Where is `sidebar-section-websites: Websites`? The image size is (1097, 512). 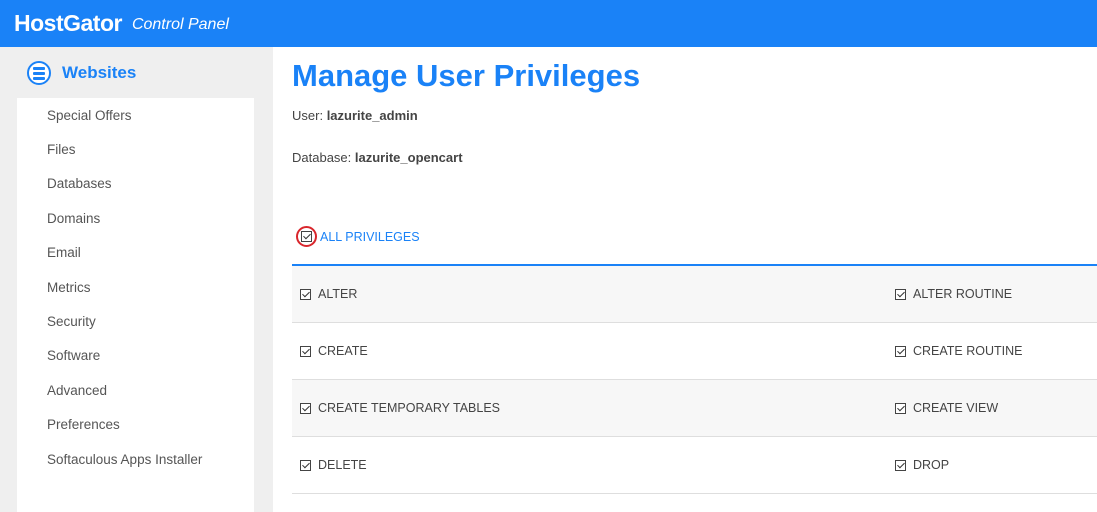
sidebar-section-websites: Websites is located at coordinates (81, 73).